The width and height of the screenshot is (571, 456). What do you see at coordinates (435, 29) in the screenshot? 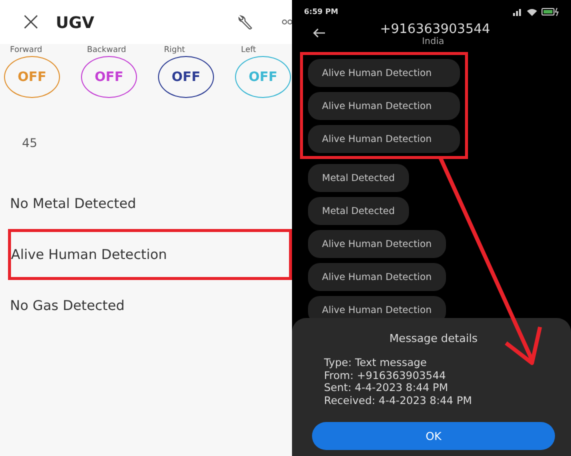
I see `contact-number: +916363903544` at bounding box center [435, 29].